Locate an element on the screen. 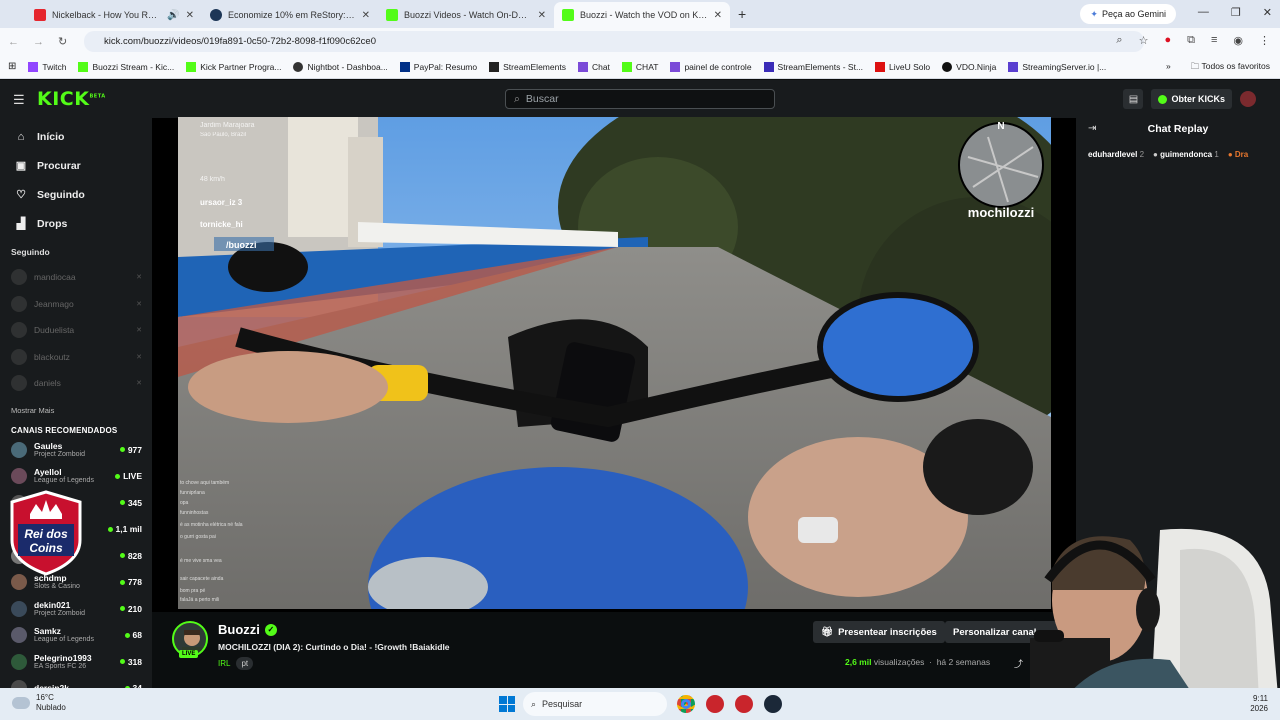  language-tag: pt is located at coordinates (245, 663).